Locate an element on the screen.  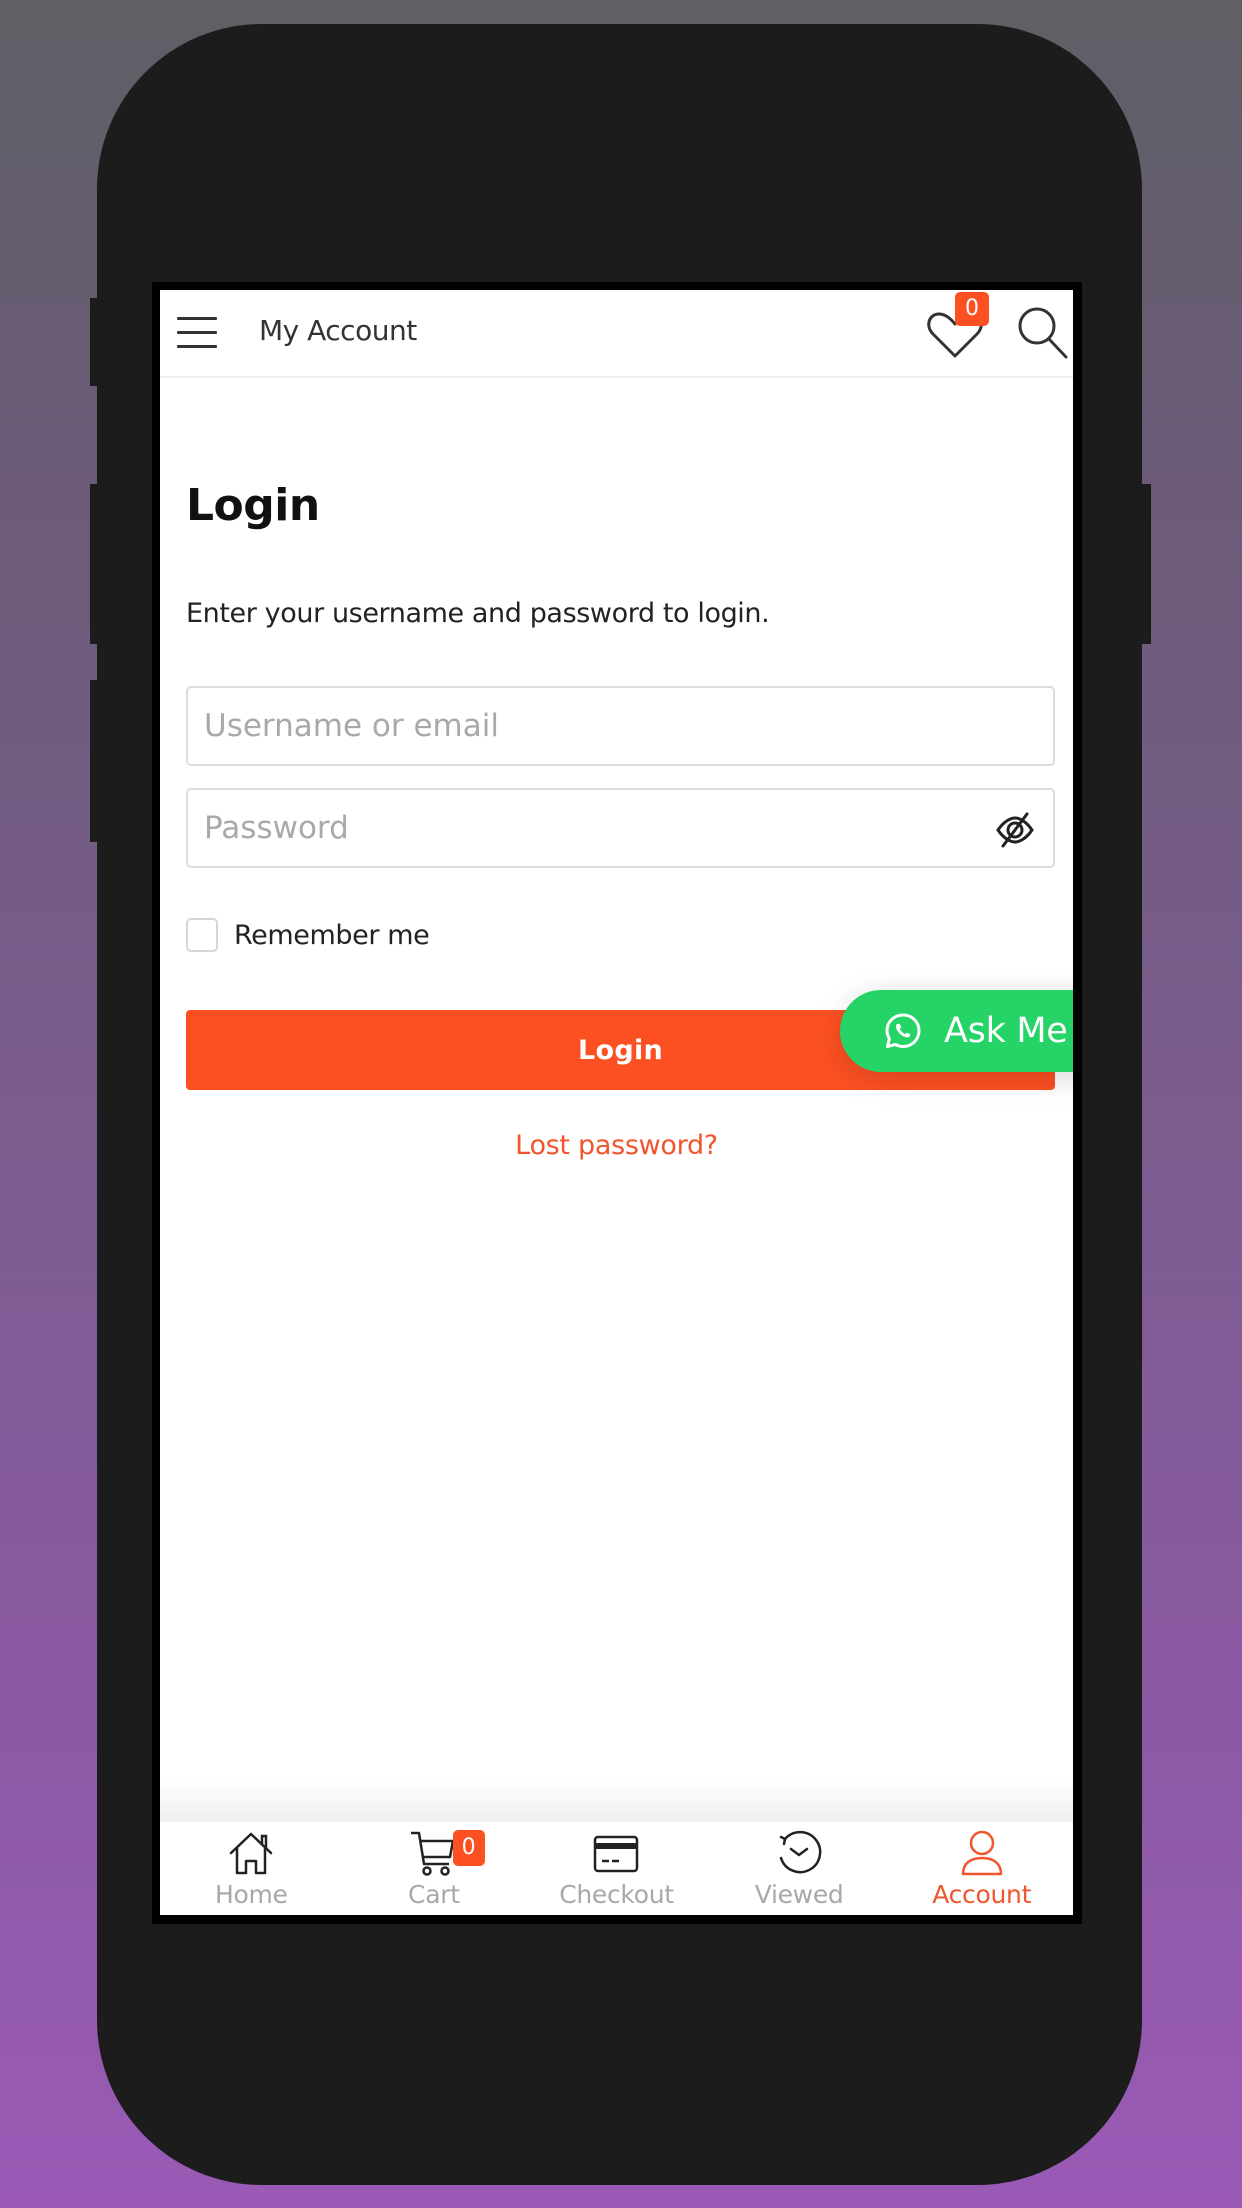
nav-label-viewed: Viewed is located at coordinates (799, 1894).